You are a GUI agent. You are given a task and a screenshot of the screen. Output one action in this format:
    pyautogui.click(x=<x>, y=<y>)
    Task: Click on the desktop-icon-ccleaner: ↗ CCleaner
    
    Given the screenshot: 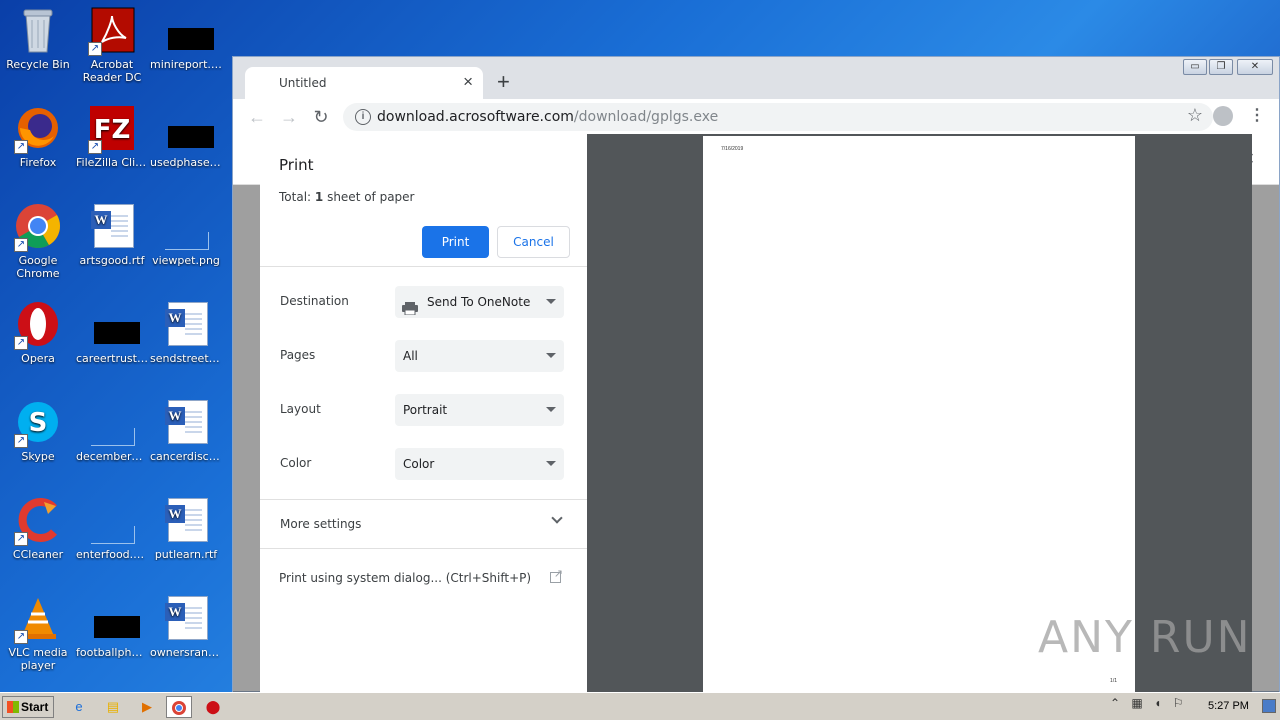 What is the action you would take?
    pyautogui.click(x=38, y=537)
    